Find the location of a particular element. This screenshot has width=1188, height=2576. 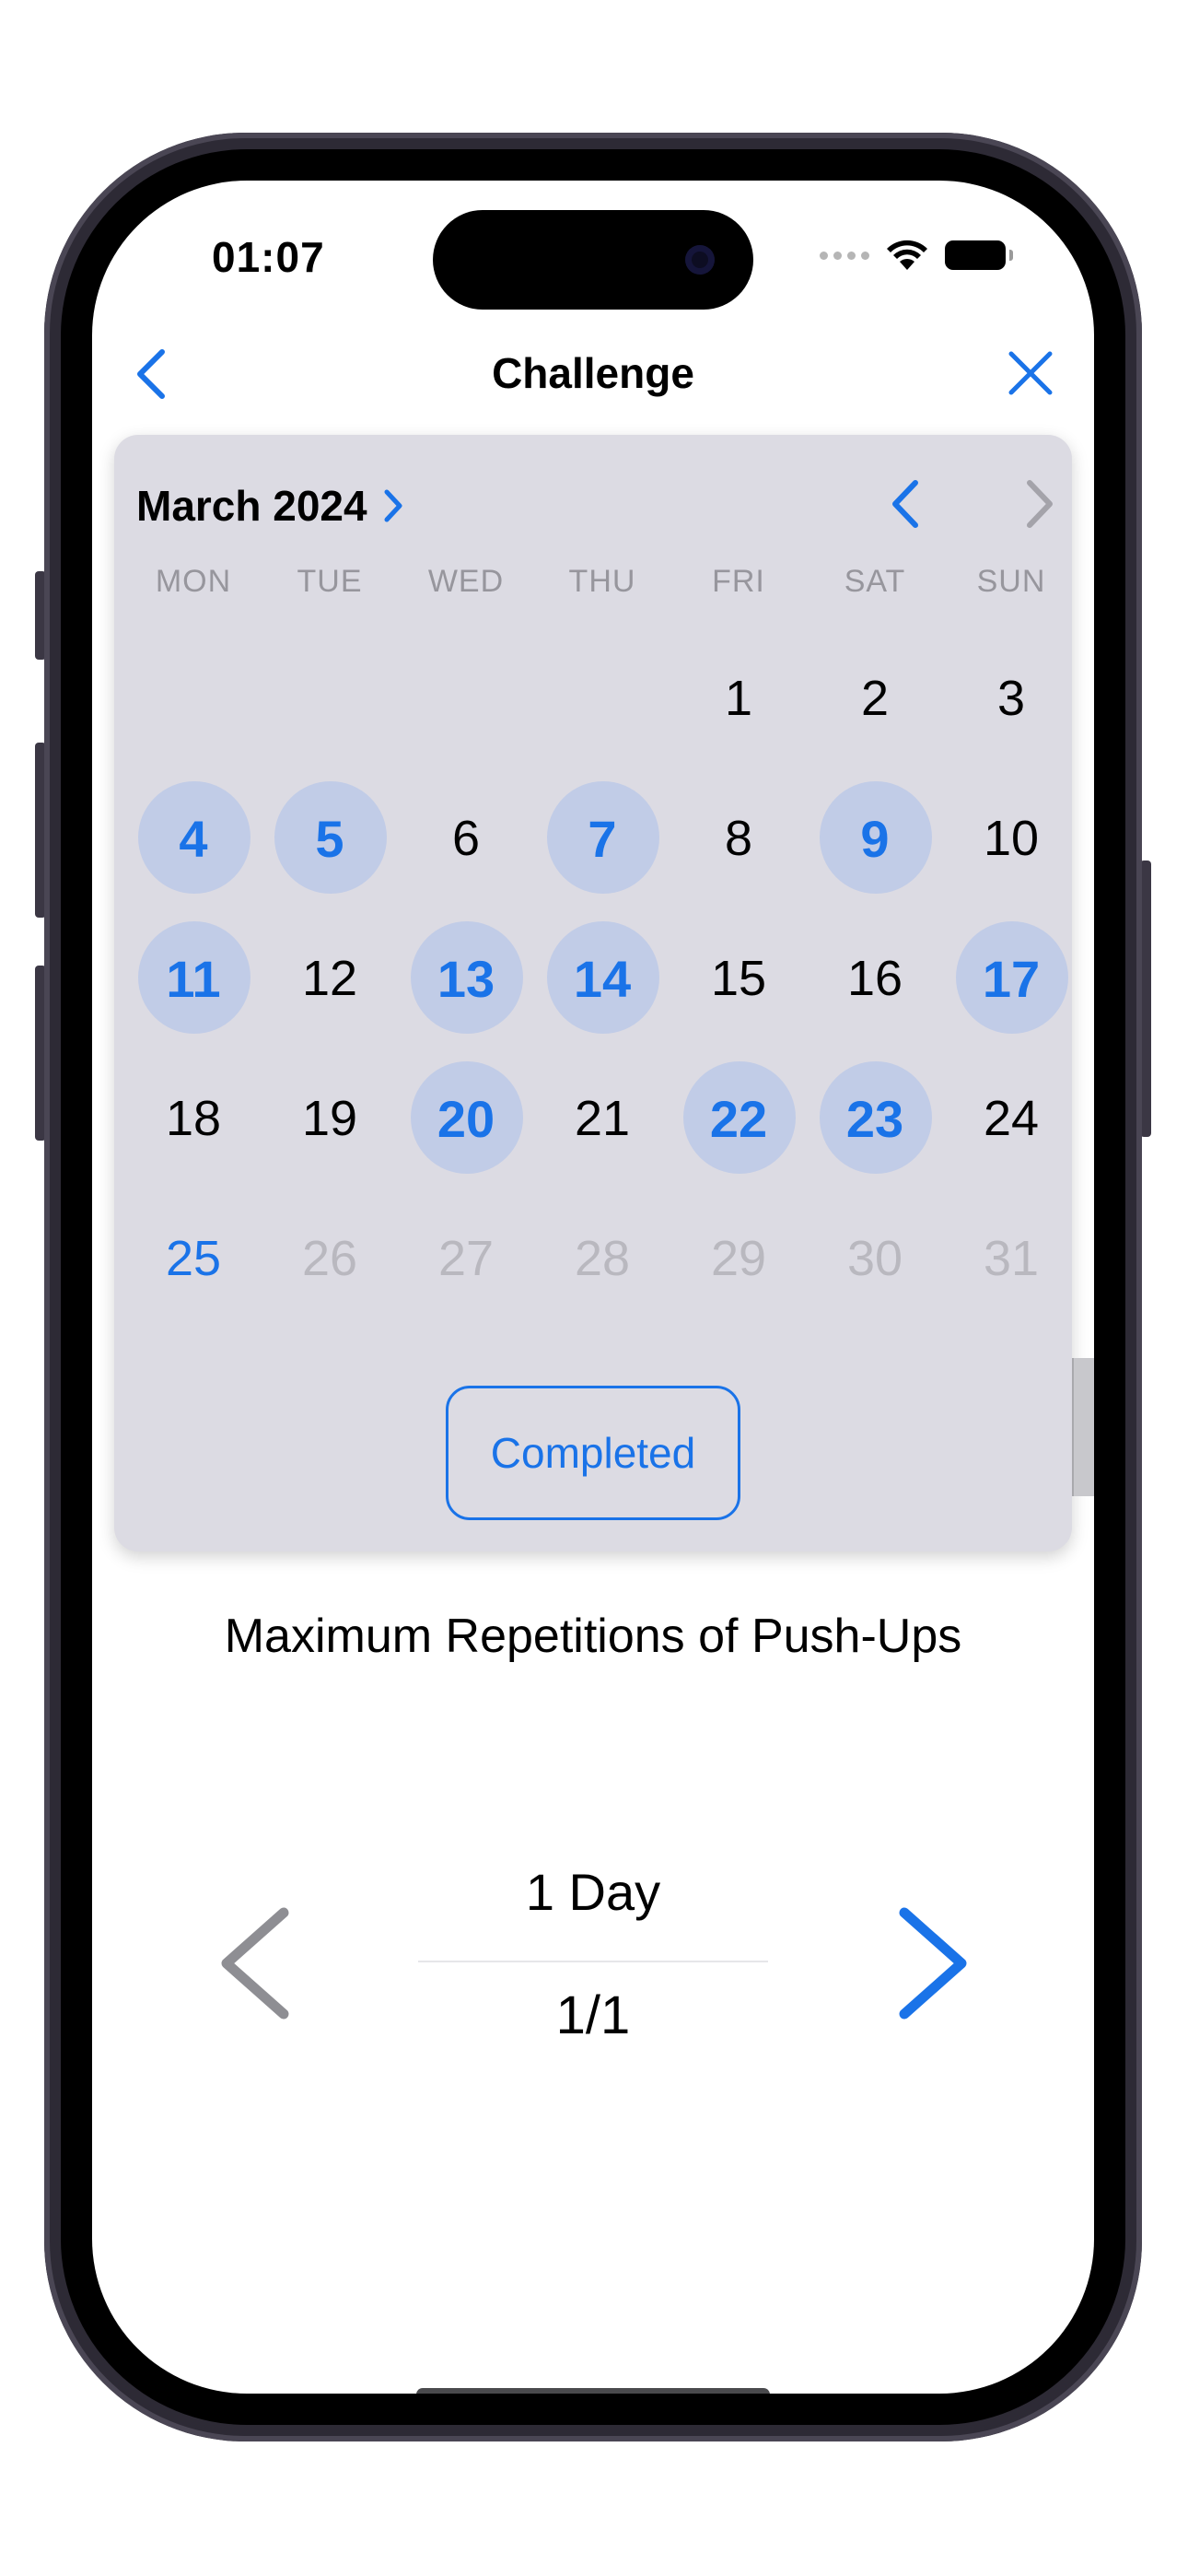

status-time: 01:07 is located at coordinates (268, 257).